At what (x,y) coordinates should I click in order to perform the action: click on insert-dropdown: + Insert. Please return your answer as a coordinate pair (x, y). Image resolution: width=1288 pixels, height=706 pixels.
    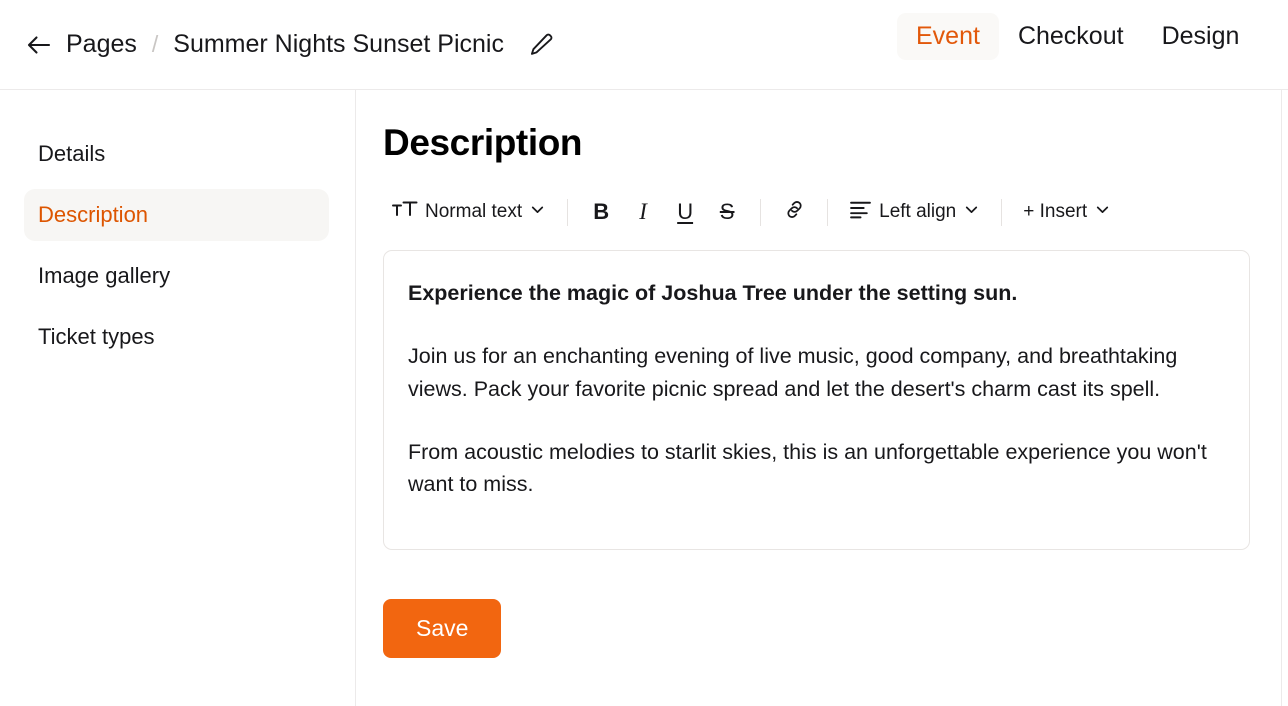
    Looking at the image, I should click on (1067, 212).